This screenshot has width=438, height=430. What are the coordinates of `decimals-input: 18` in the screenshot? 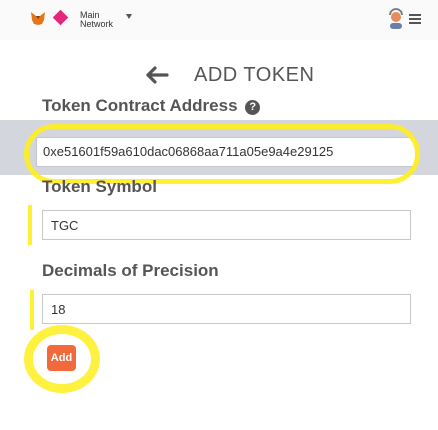 It's located at (226, 309).